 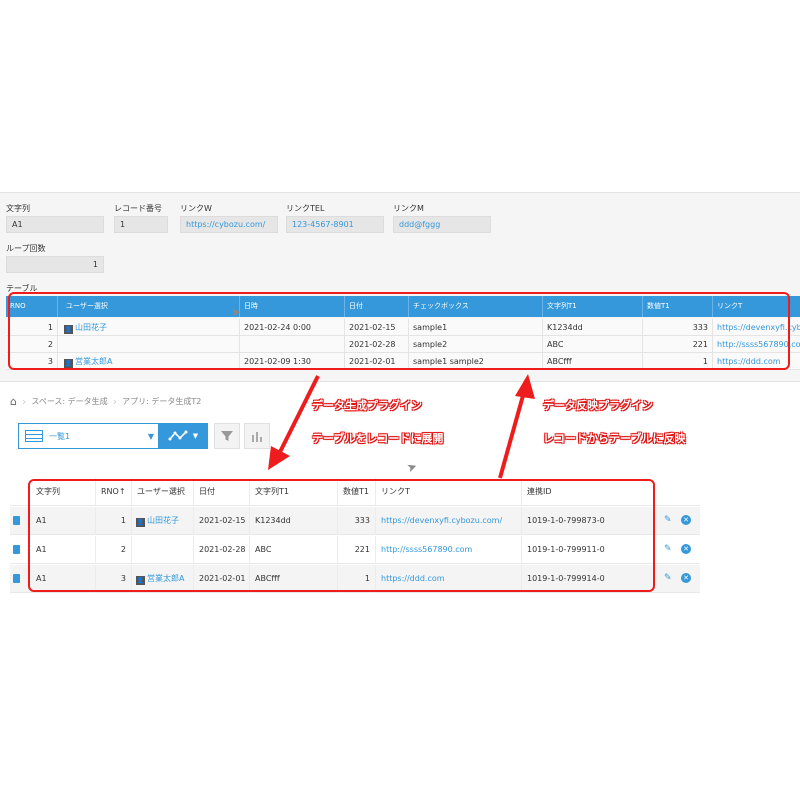 I want to click on field-label-record-number: レコード番号, so click(x=138, y=208).